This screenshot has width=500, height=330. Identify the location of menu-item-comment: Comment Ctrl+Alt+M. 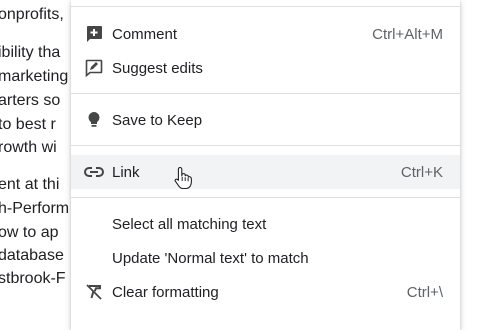
(265, 34).